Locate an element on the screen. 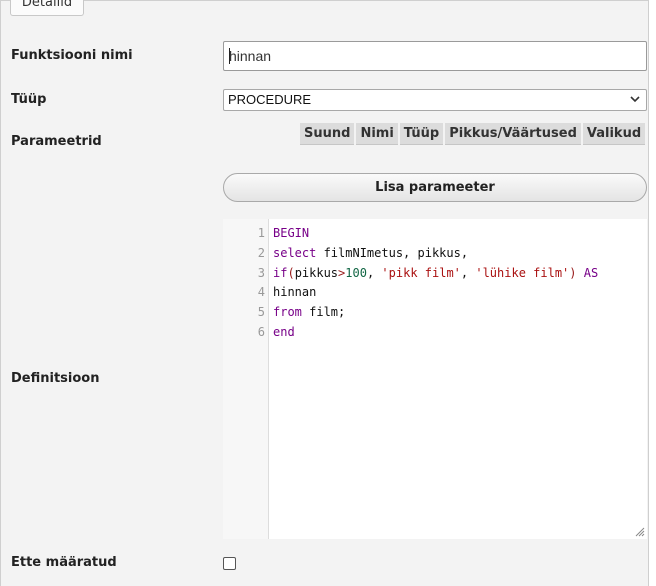 The width and height of the screenshot is (656, 586). param-col-type: Tüüp is located at coordinates (421, 134).